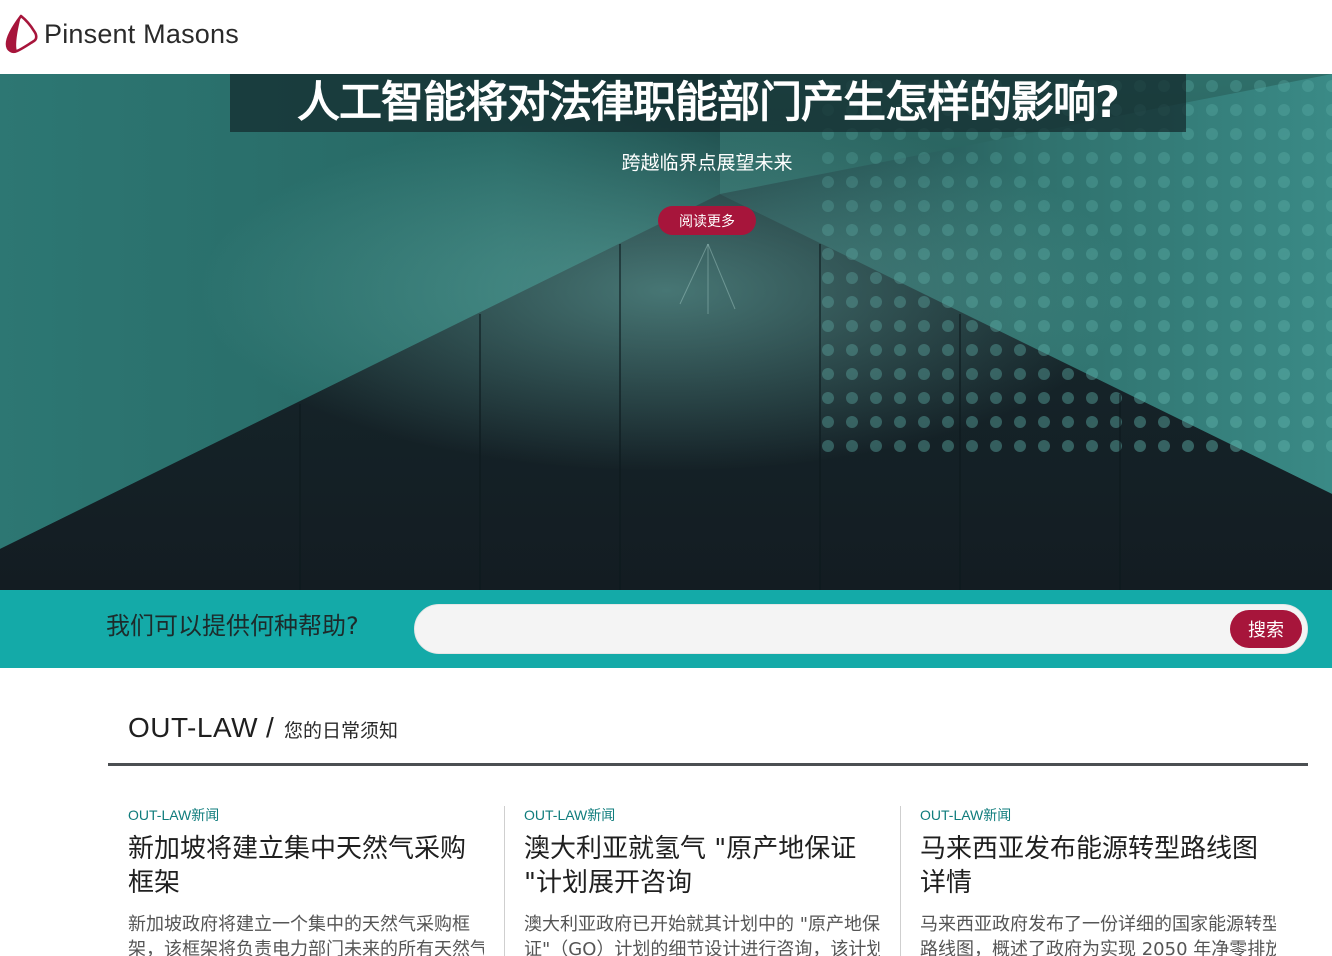 The height and width of the screenshot is (956, 1332). What do you see at coordinates (232, 626) in the screenshot?
I see `search-prompt: 我们可以提供何种帮助?` at bounding box center [232, 626].